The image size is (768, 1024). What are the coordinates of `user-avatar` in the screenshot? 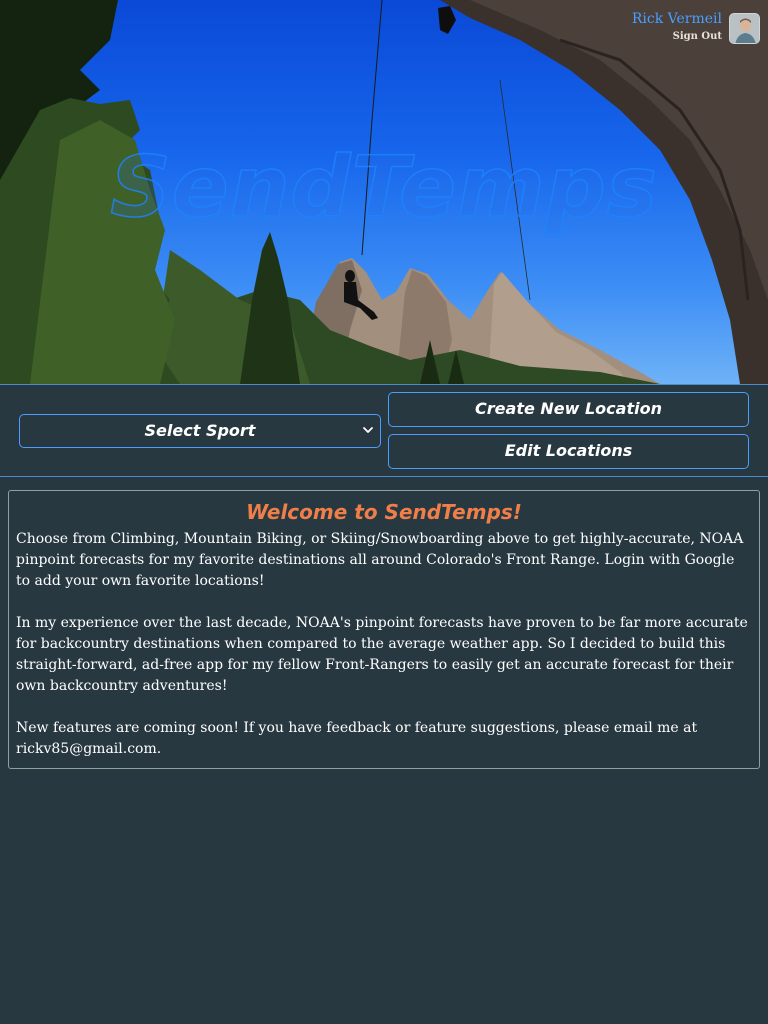 It's located at (744, 28).